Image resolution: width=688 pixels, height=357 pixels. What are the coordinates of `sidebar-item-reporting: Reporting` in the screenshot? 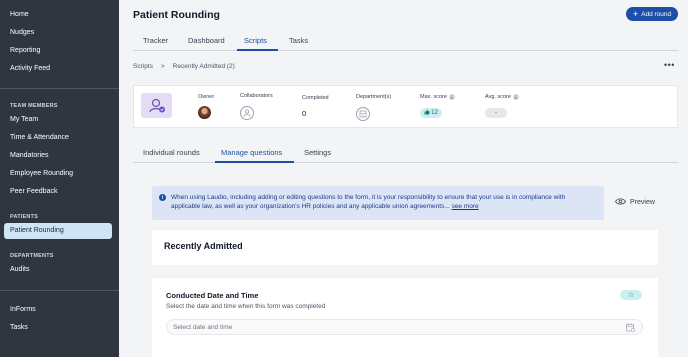 It's located at (25, 50).